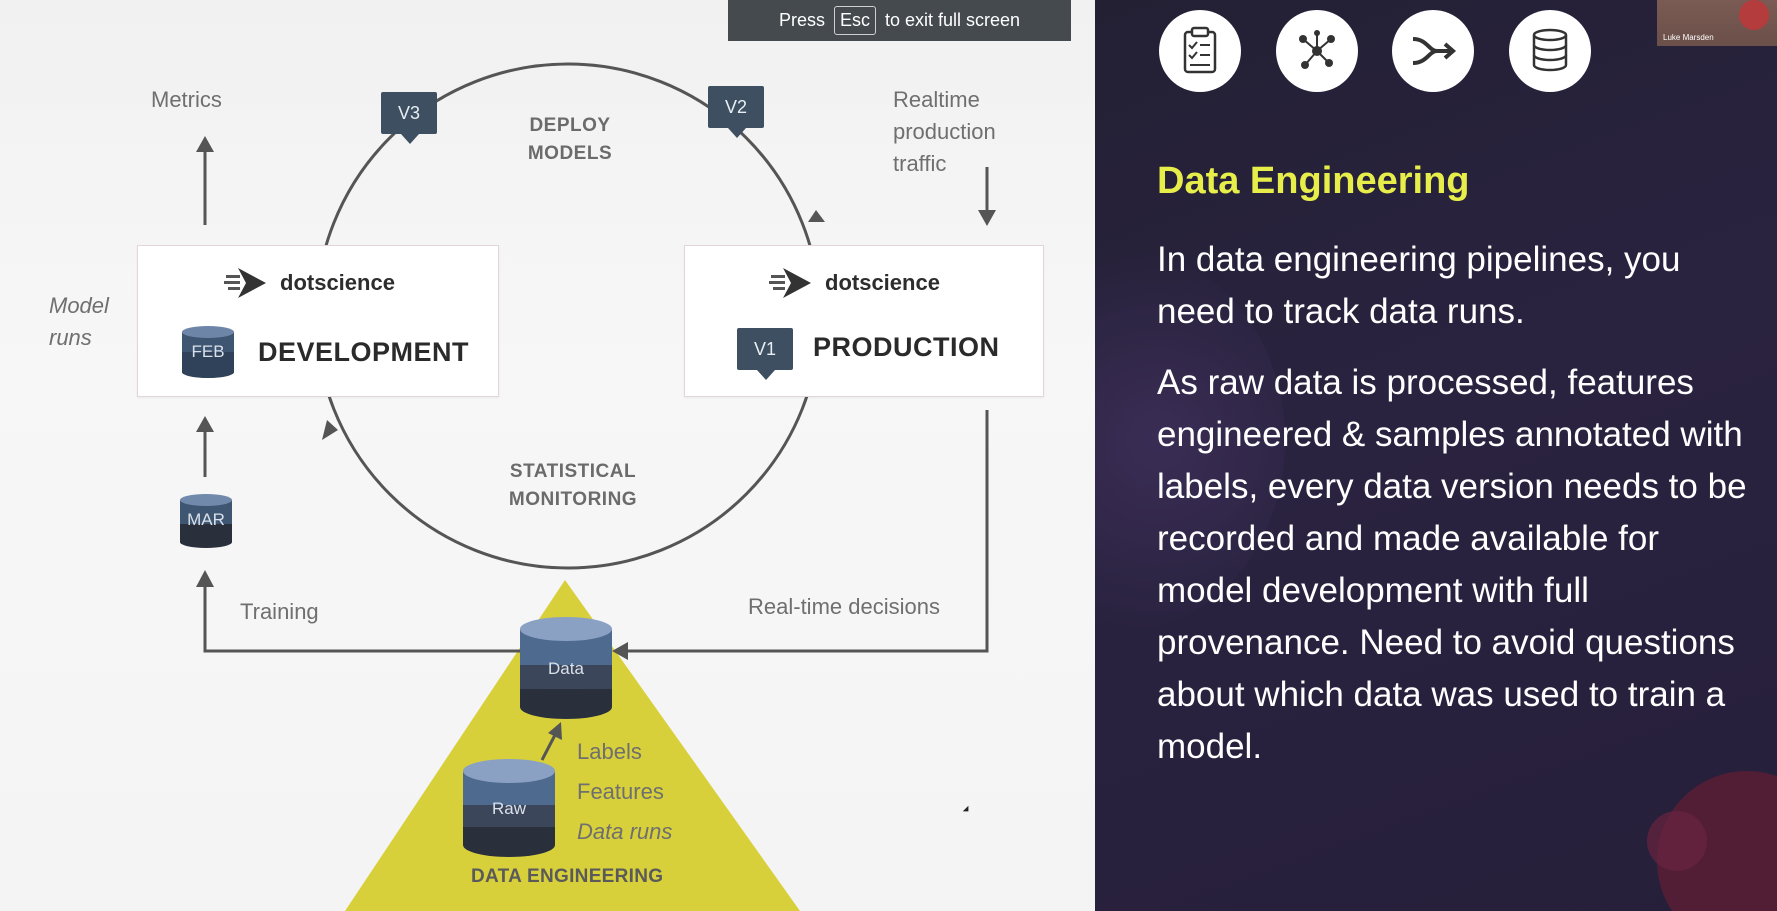 Image resolution: width=1777 pixels, height=911 pixels. What do you see at coordinates (625, 831) in the screenshot?
I see `data-runs-label: Data runs` at bounding box center [625, 831].